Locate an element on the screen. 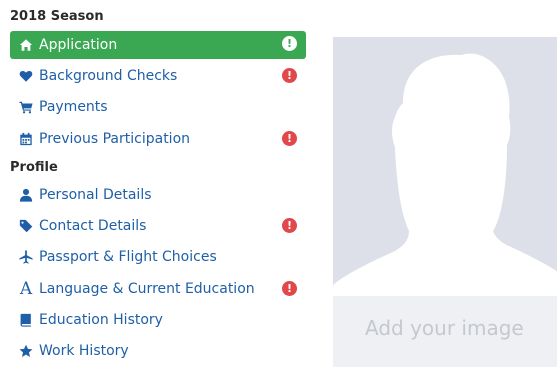  sidebar-item-label: Language & Current Education is located at coordinates (147, 289).